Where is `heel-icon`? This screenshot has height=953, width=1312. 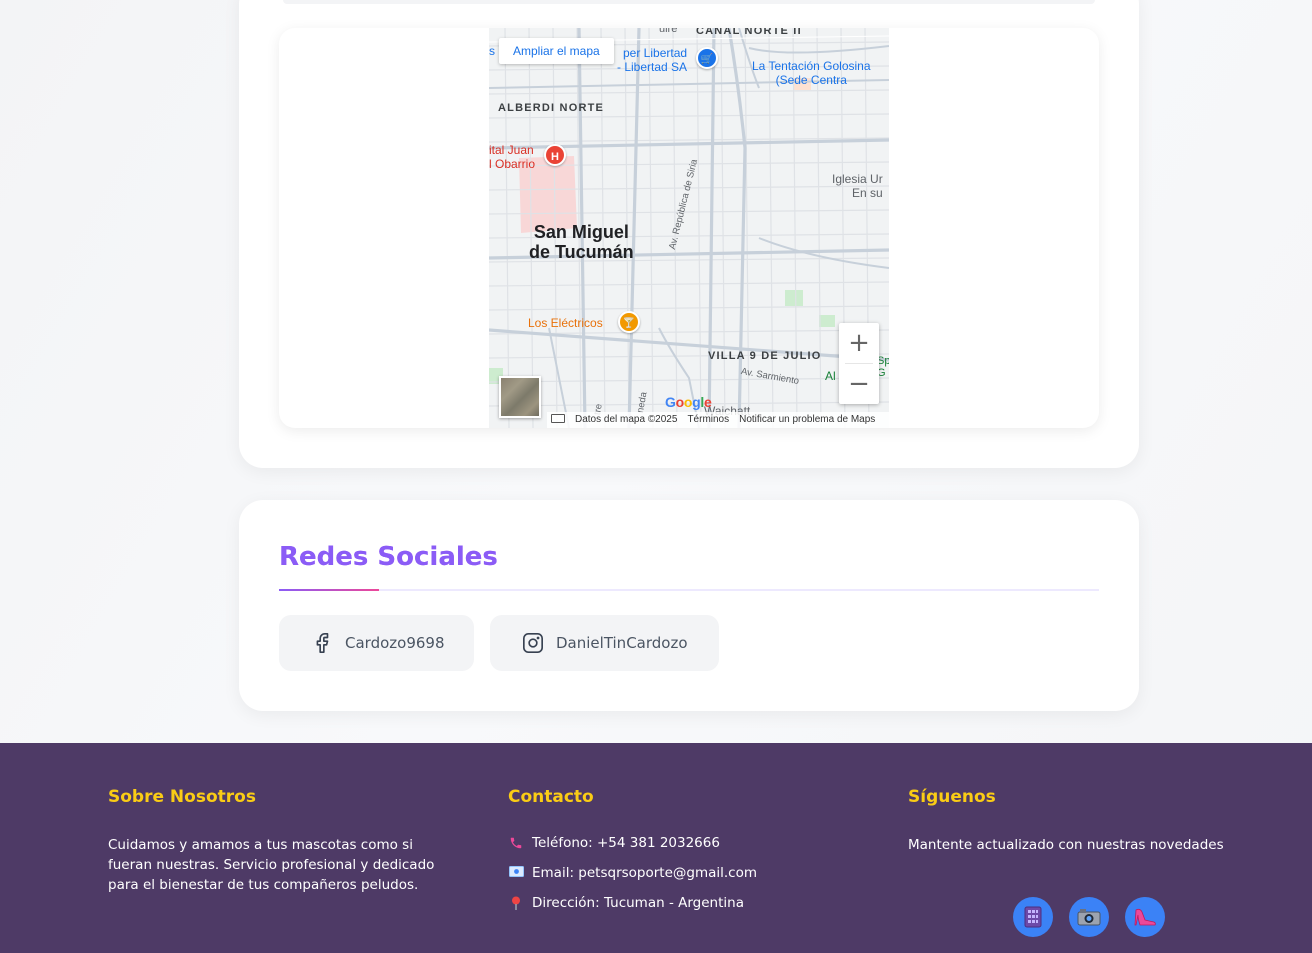
heel-icon is located at coordinates (1145, 917).